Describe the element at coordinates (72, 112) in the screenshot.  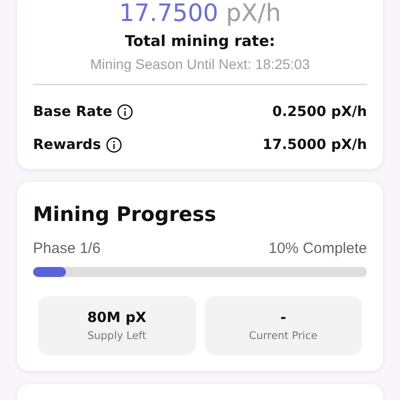
I see `rate-label: Base Rate` at that location.